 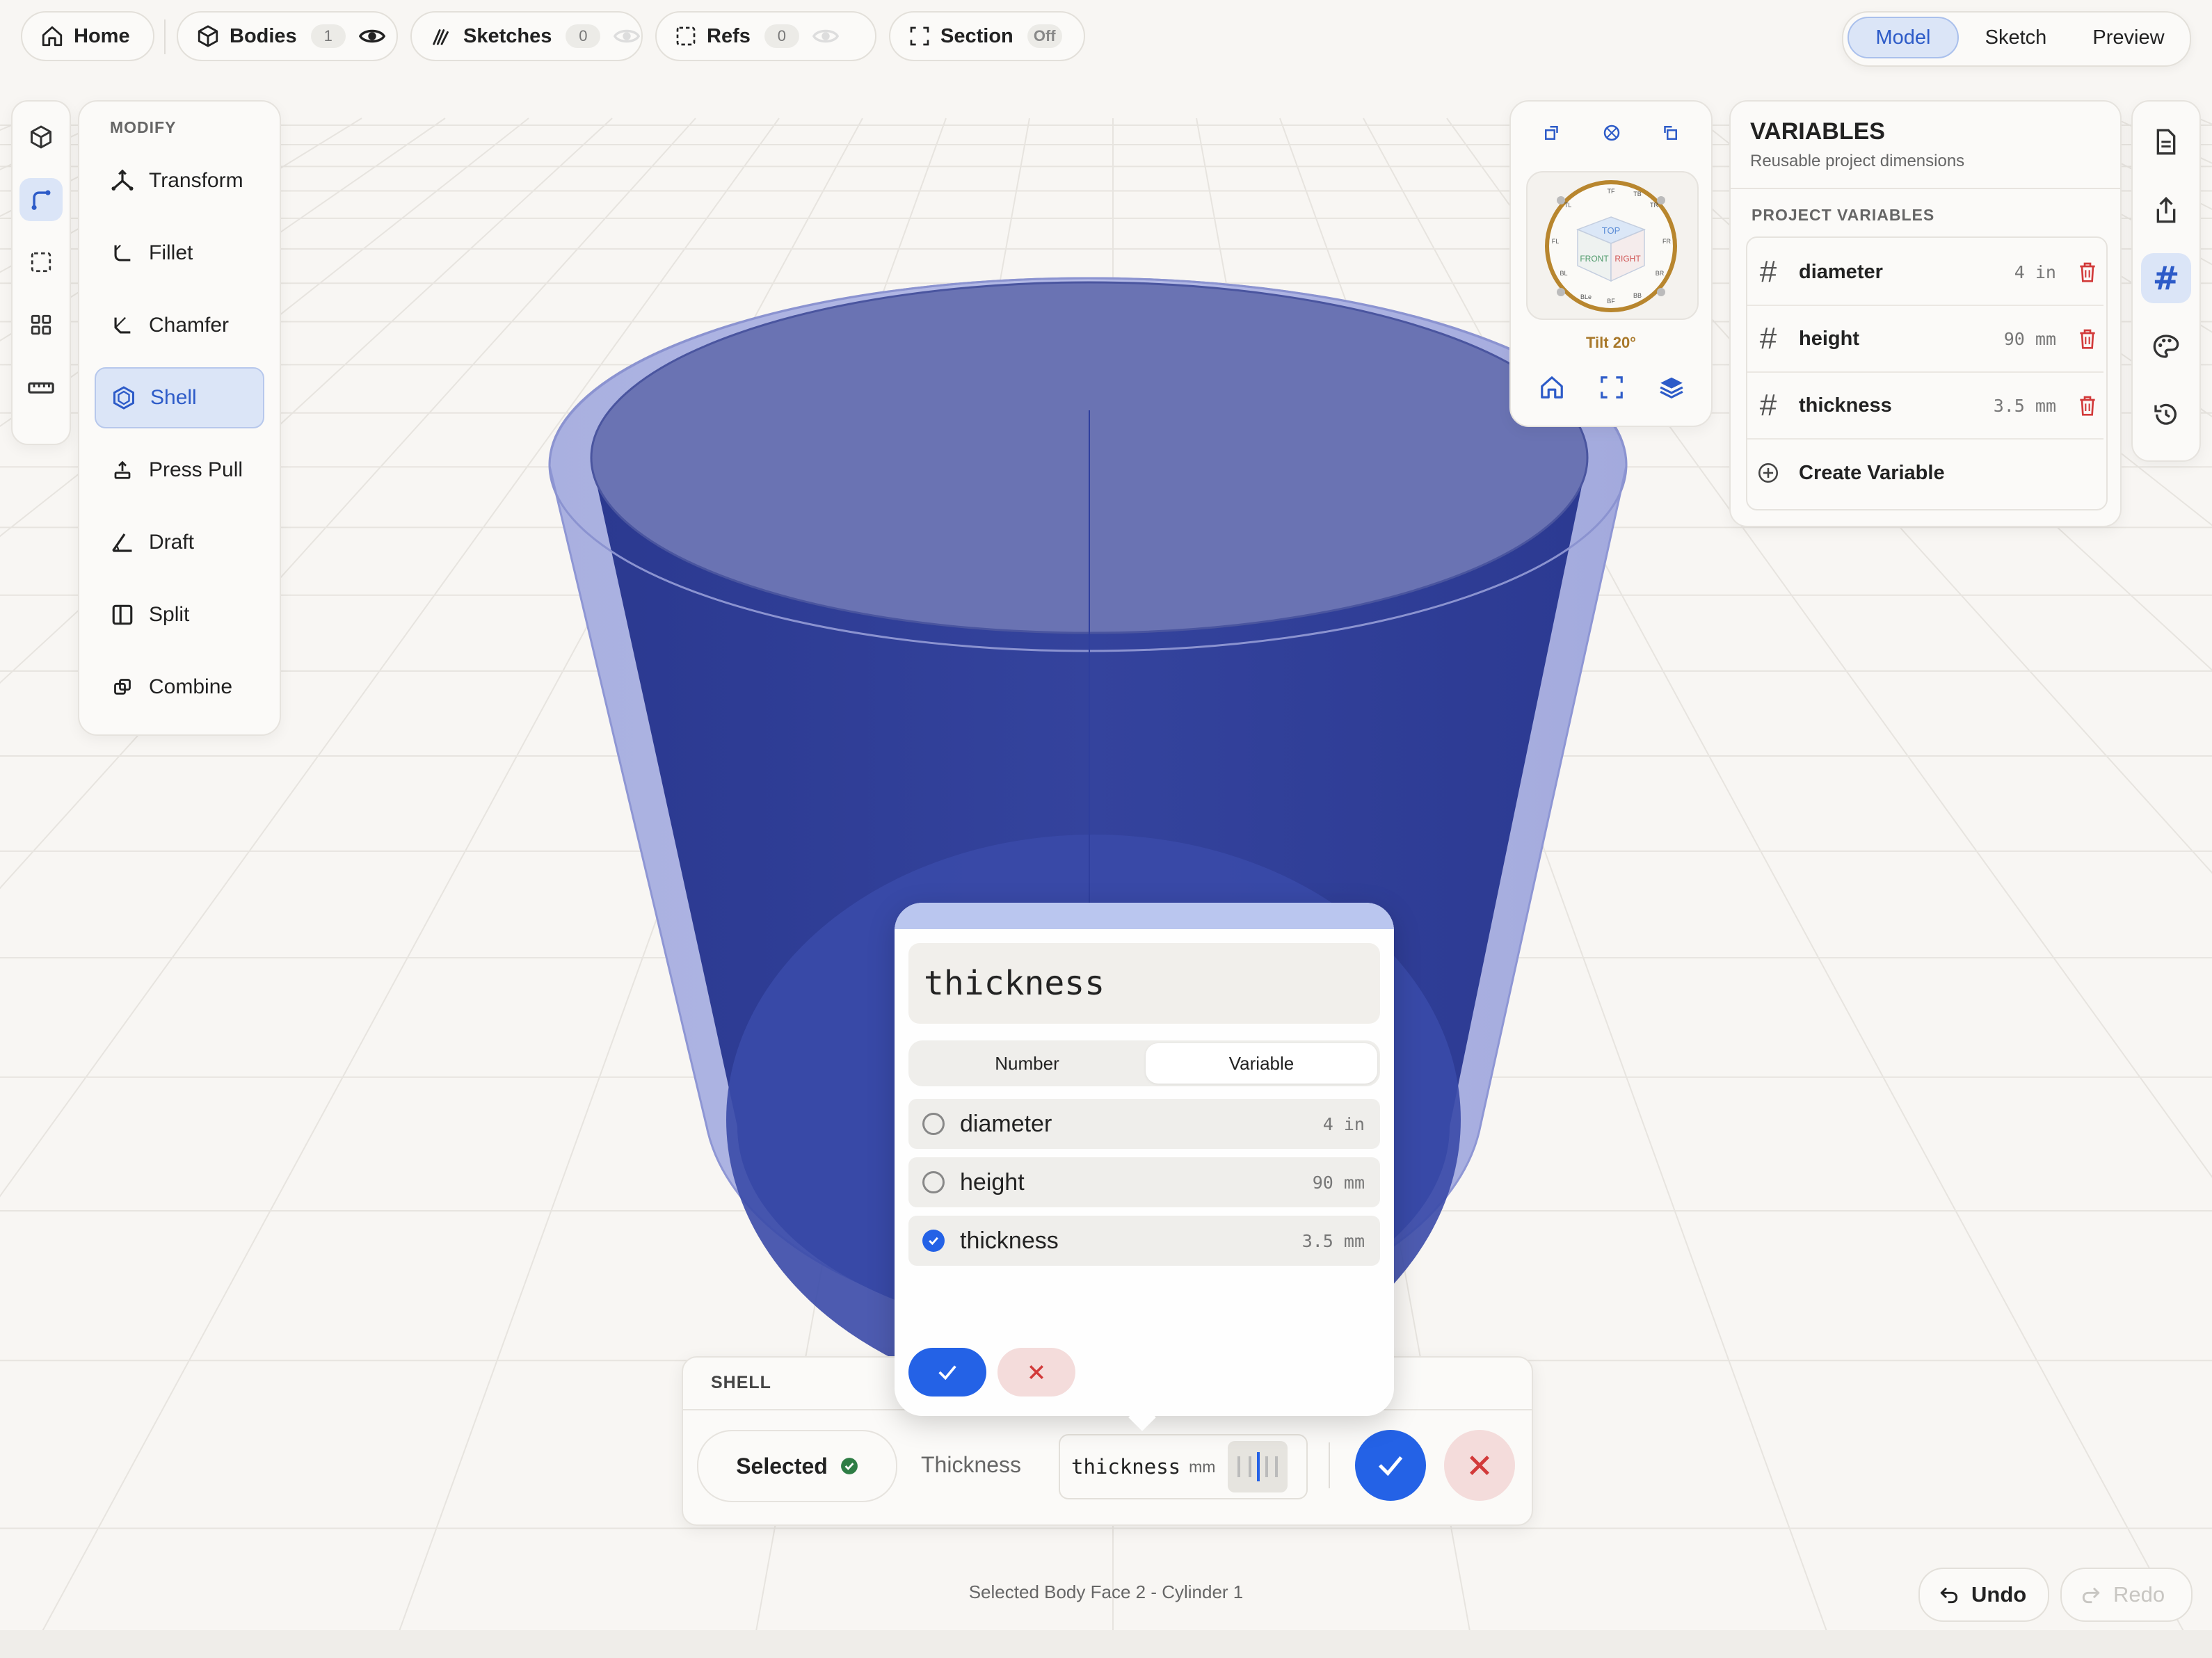 I want to click on variable-value: 3.5 mm, so click(x=2024, y=405).